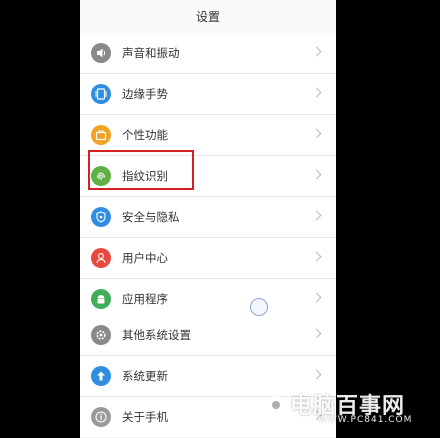 The width and height of the screenshot is (440, 438). Describe the element at coordinates (208, 53) in the screenshot. I see `settings-item-sound: 声音和振动` at that location.